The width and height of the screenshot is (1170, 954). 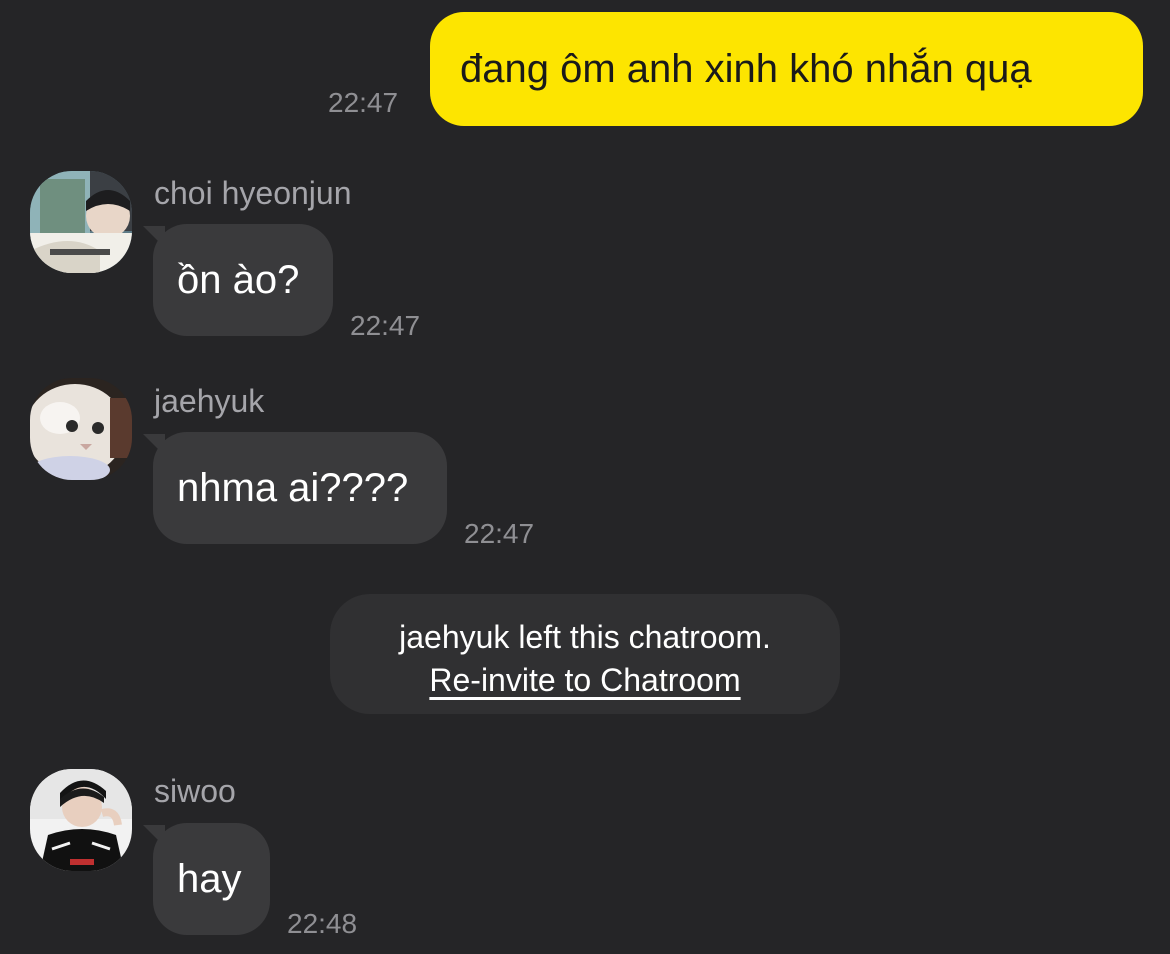 What do you see at coordinates (322, 923) in the screenshot?
I see `message-time: 22:48` at bounding box center [322, 923].